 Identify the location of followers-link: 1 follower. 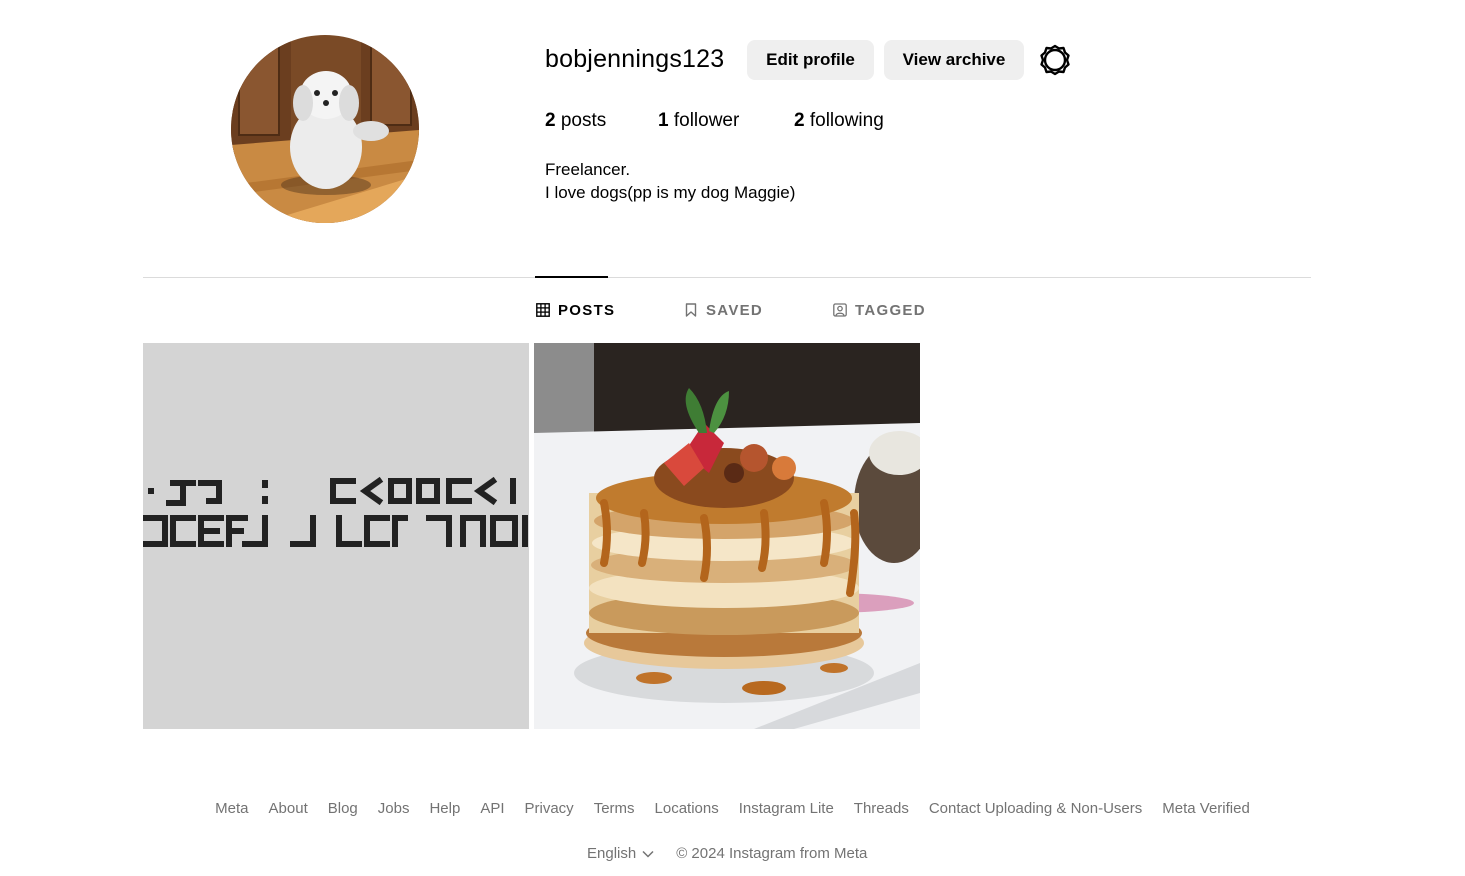
(698, 121).